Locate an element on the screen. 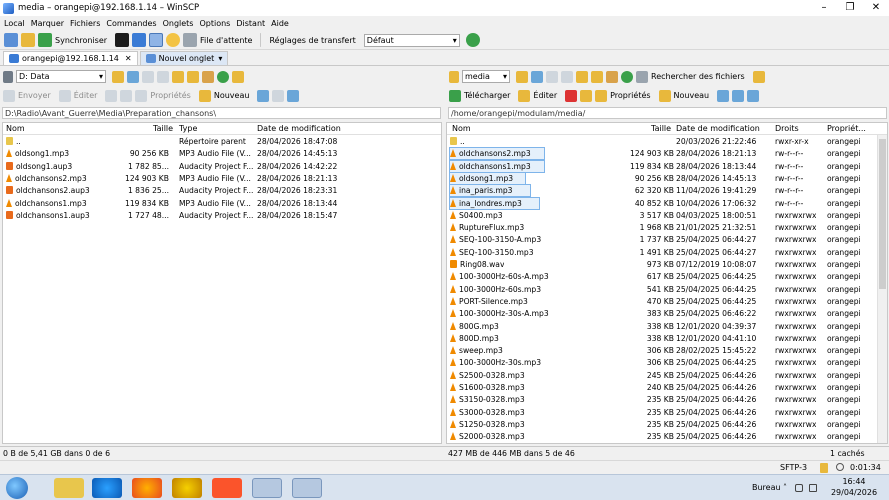  synchronize-button: Synchroniser is located at coordinates (81, 40).